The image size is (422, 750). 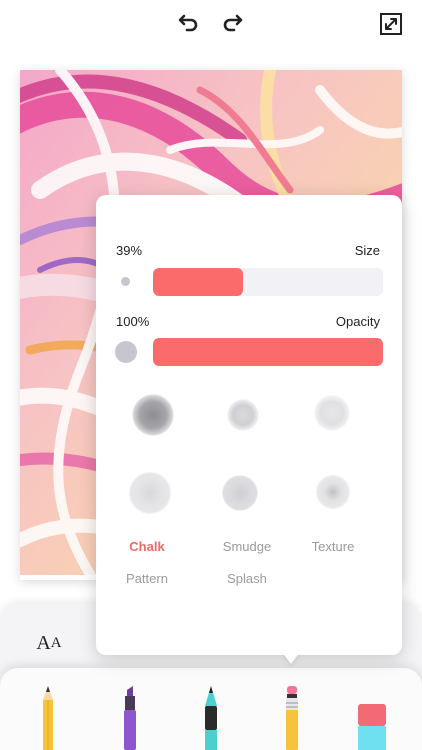 I want to click on brush-option-smudge: Smudge, so click(x=247, y=546).